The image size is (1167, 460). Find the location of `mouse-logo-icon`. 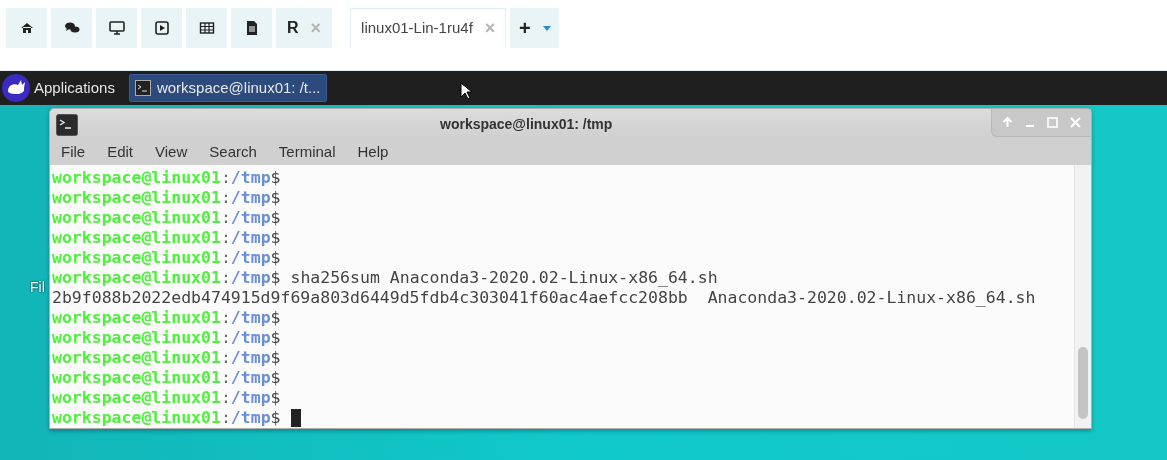

mouse-logo-icon is located at coordinates (16, 88).